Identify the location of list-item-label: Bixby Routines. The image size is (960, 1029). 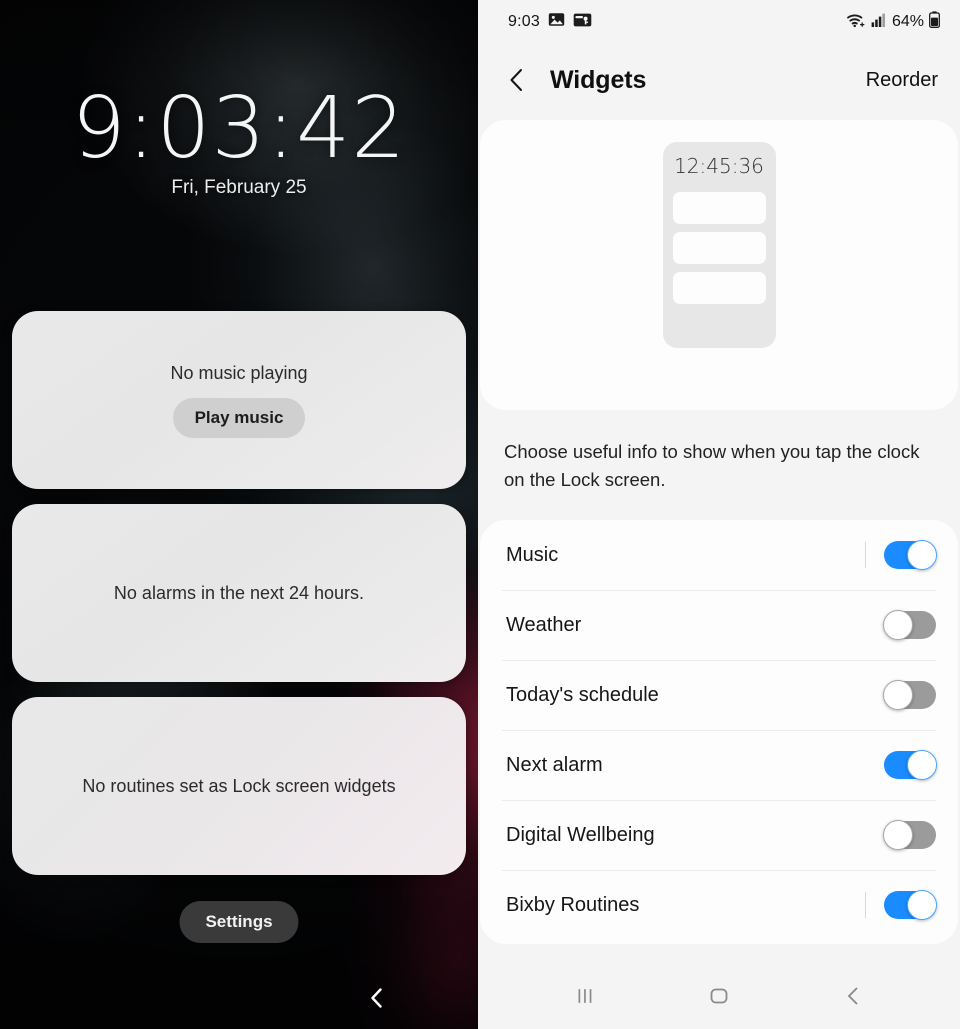
(573, 904).